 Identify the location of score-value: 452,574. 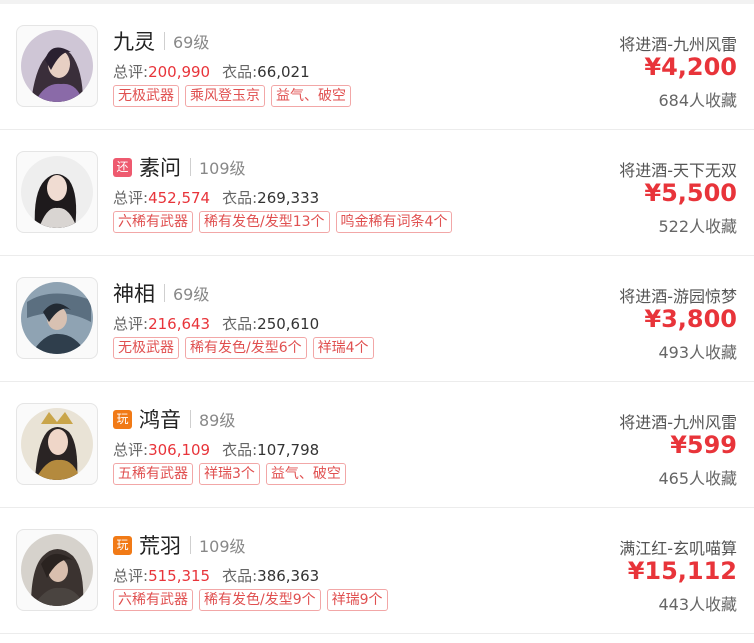
(179, 198).